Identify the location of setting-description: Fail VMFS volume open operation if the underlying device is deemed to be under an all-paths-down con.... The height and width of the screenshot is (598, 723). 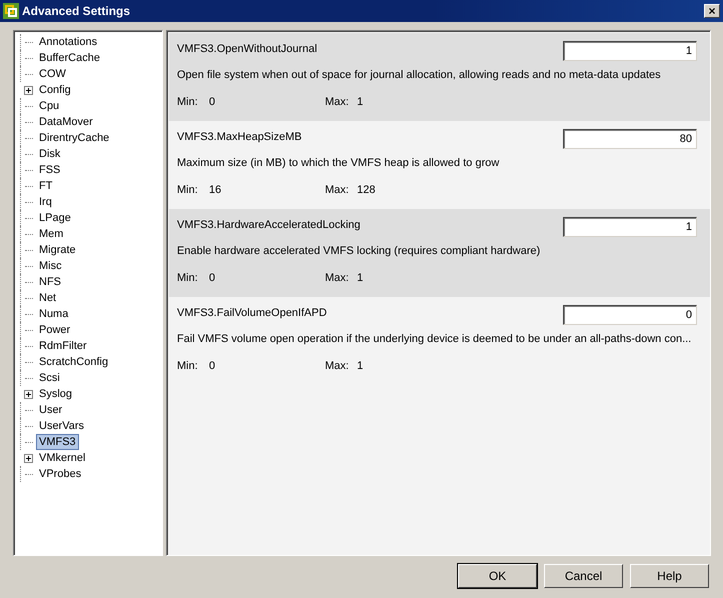
(434, 339).